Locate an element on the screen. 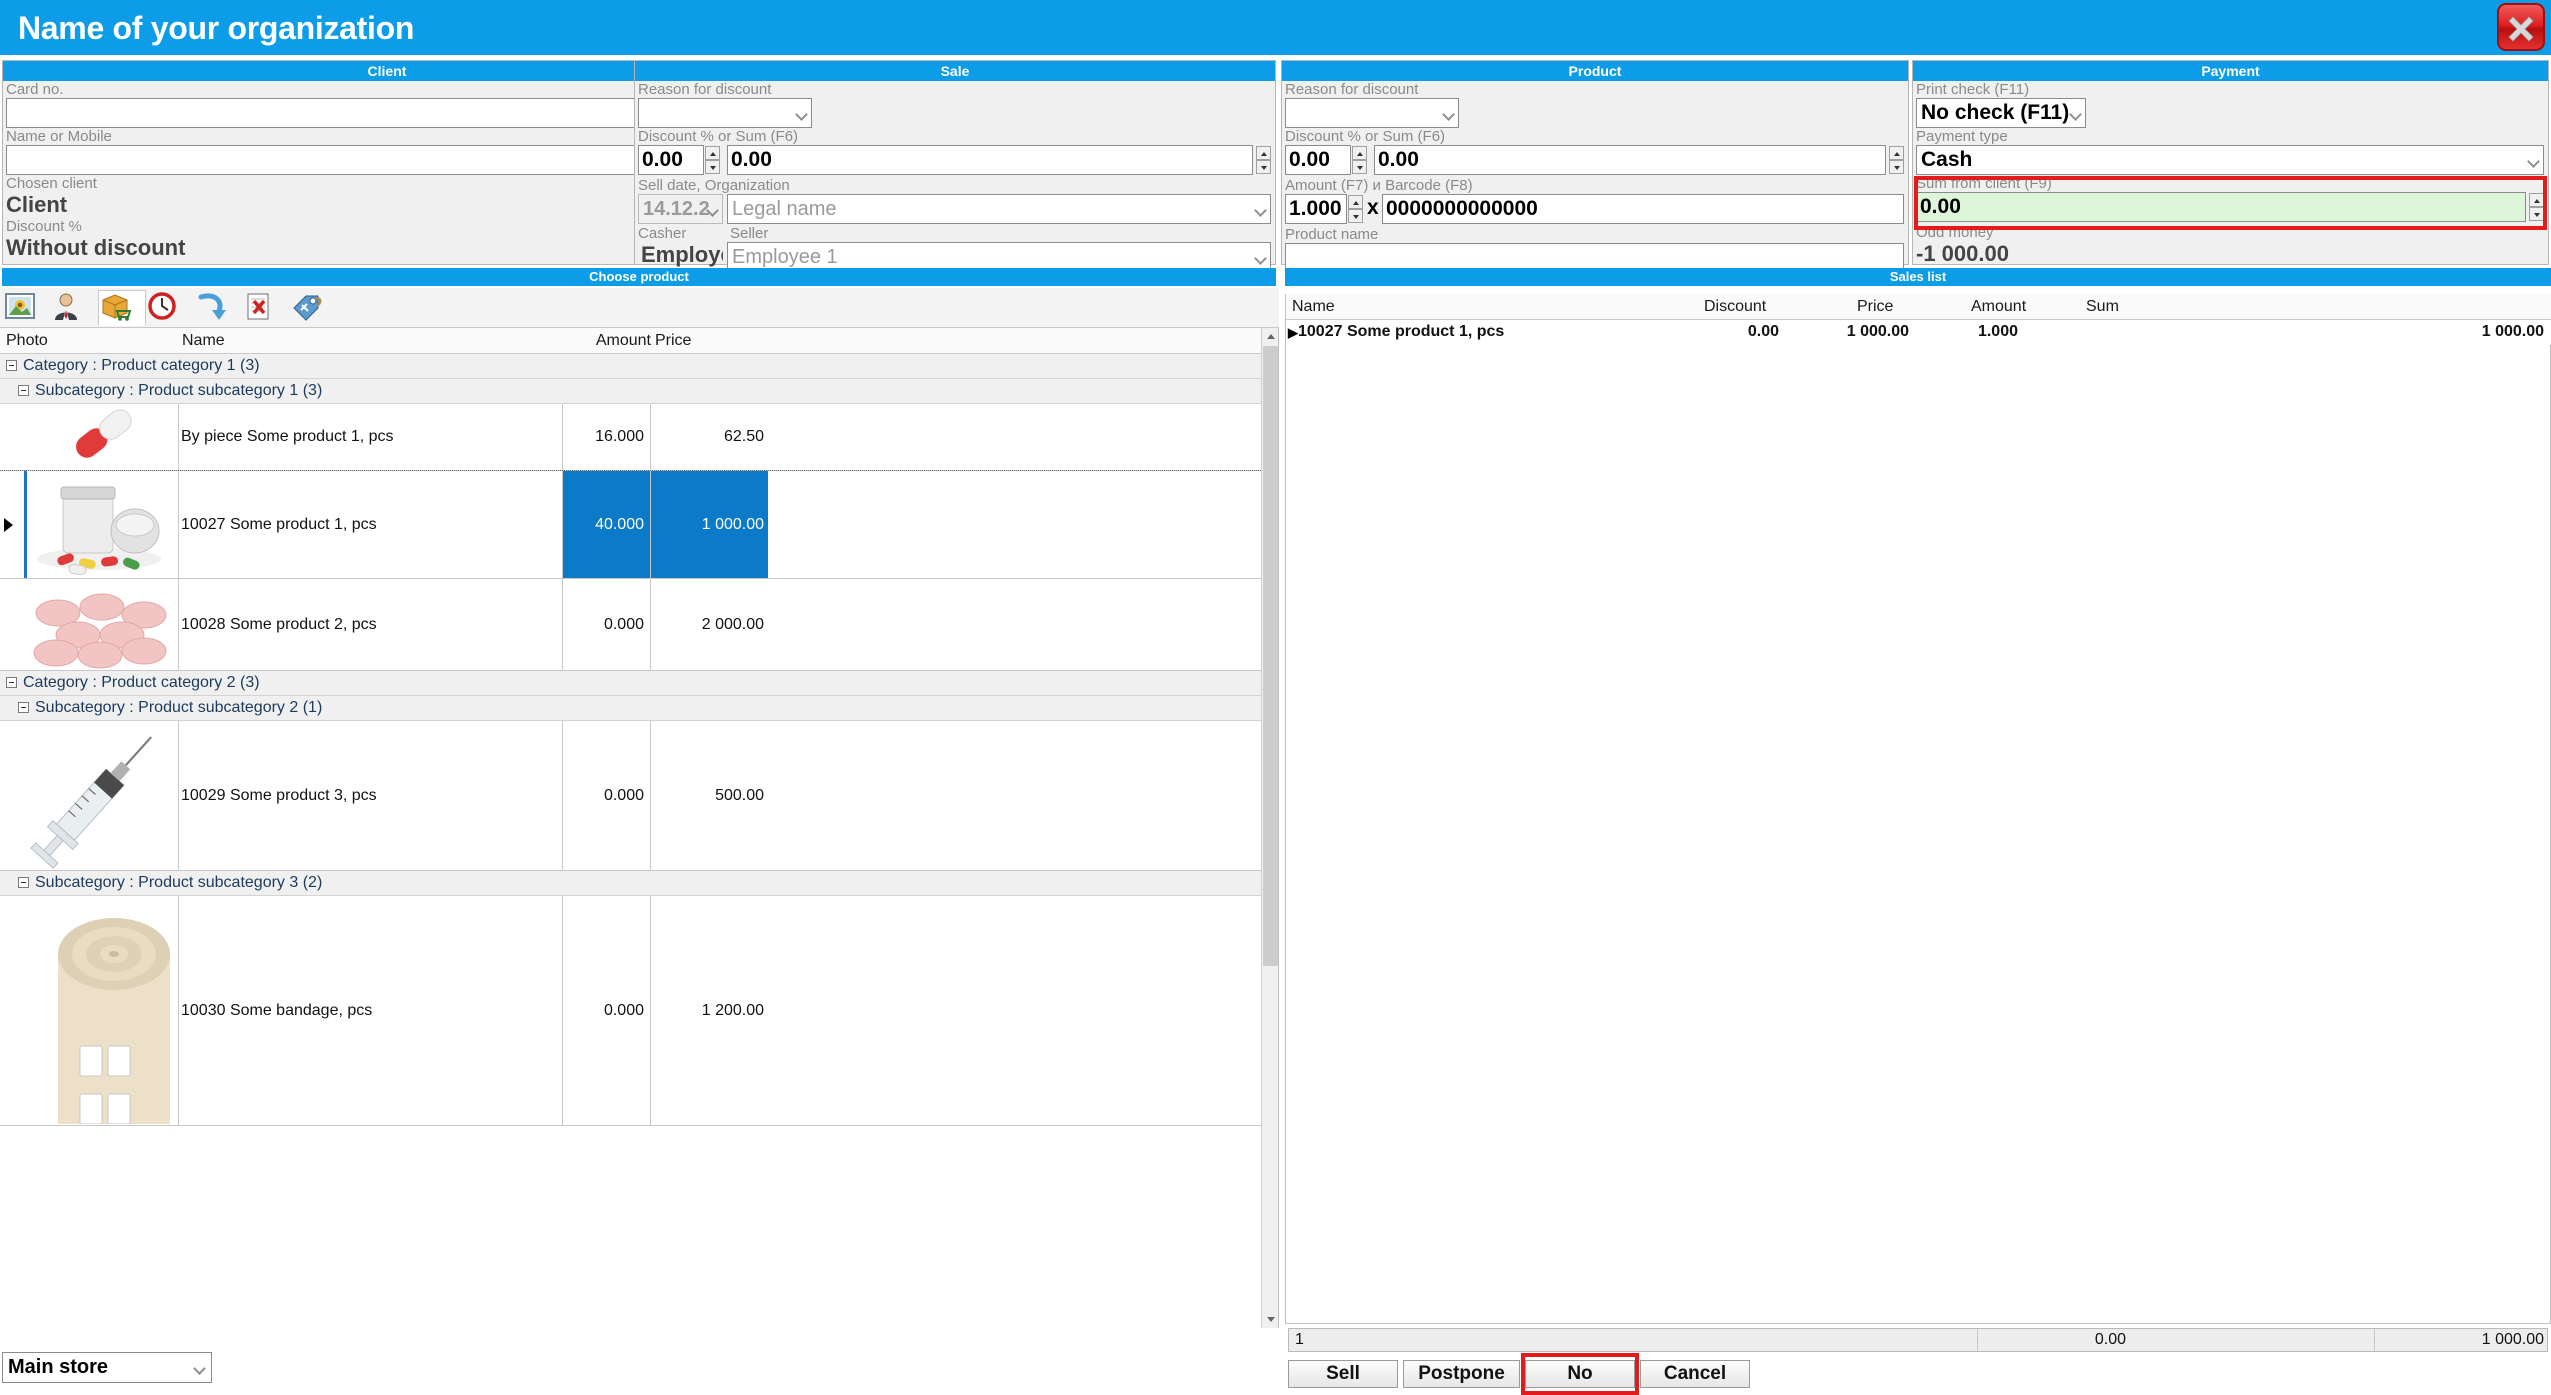  photo-icon is located at coordinates (26, 308).